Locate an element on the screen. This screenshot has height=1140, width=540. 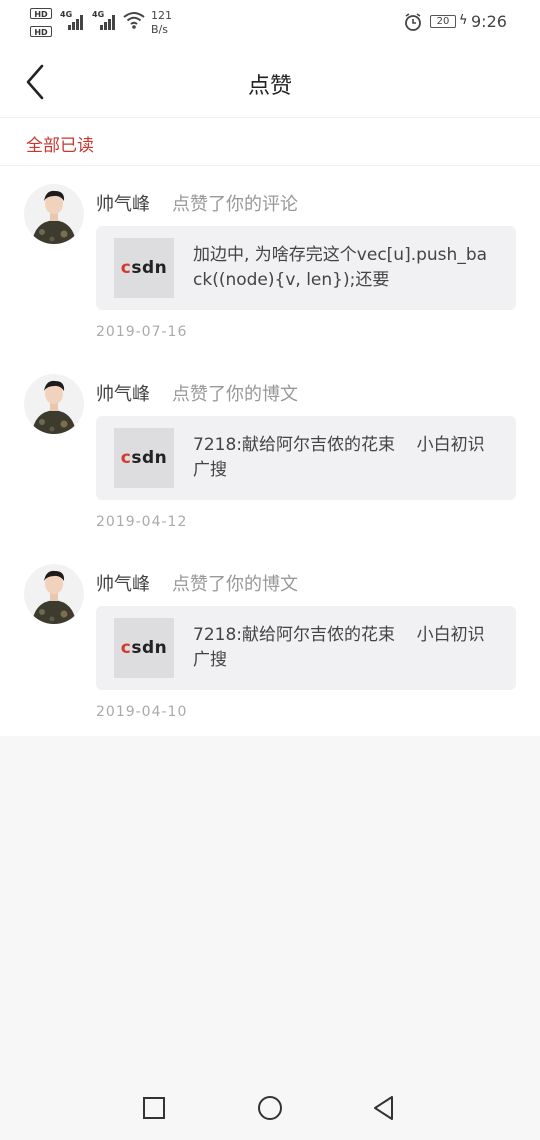
battery-icon: 20 is located at coordinates (443, 21).